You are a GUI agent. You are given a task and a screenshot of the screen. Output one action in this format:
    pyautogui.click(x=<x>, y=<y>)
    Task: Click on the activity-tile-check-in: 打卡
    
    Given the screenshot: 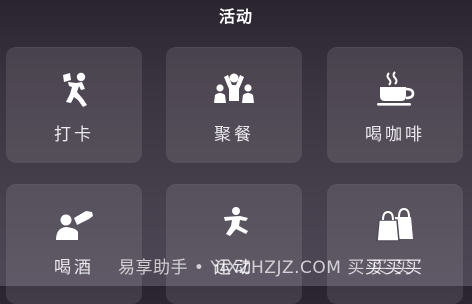 What is the action you would take?
    pyautogui.click(x=74, y=105)
    